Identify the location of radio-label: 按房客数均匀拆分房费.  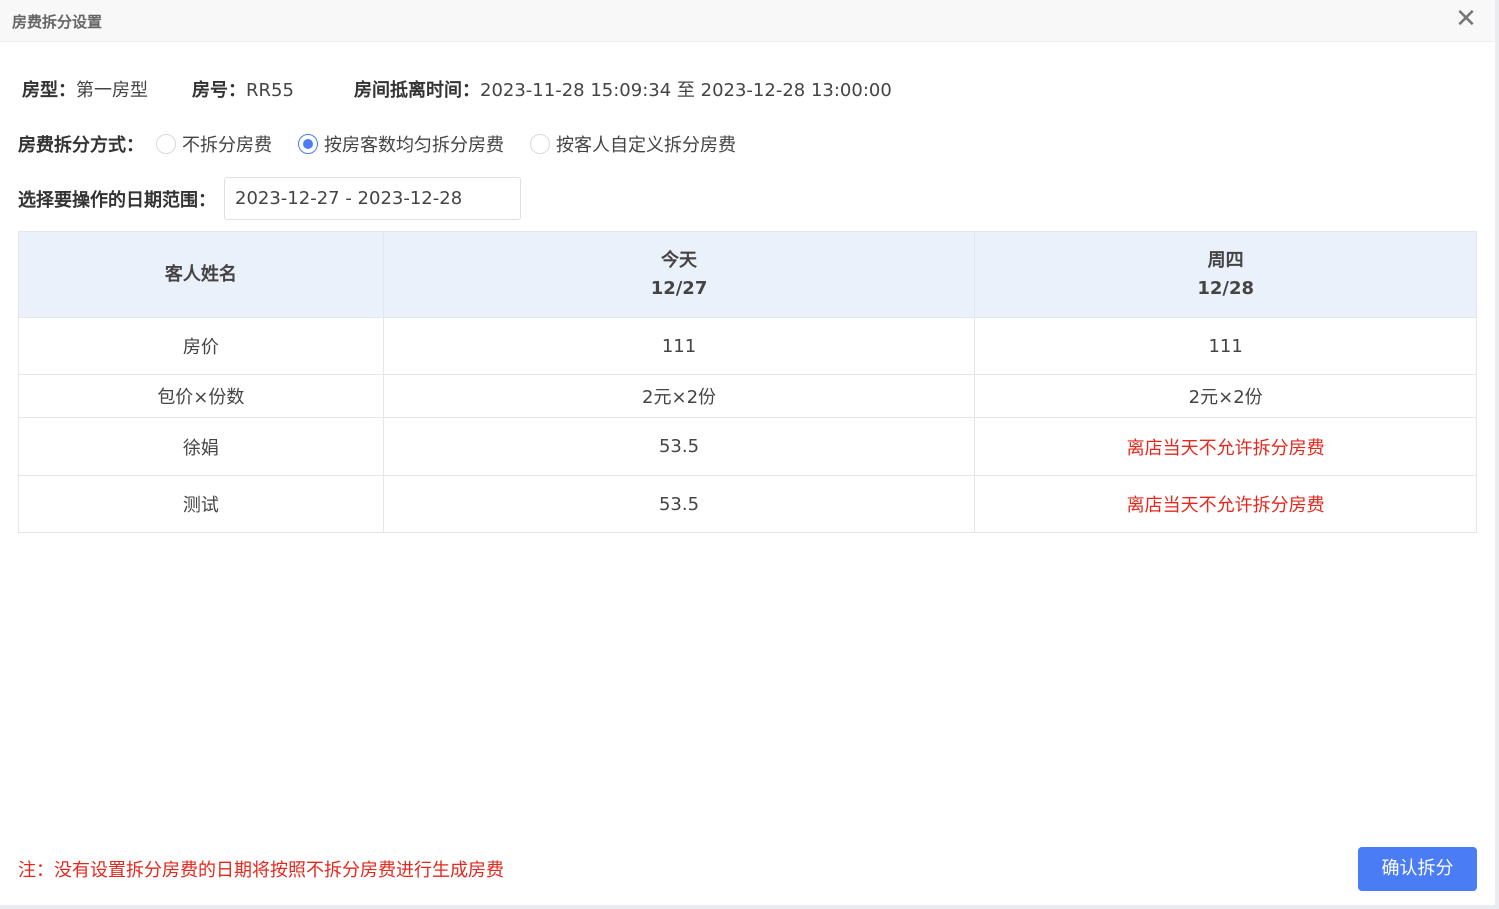
(414, 145).